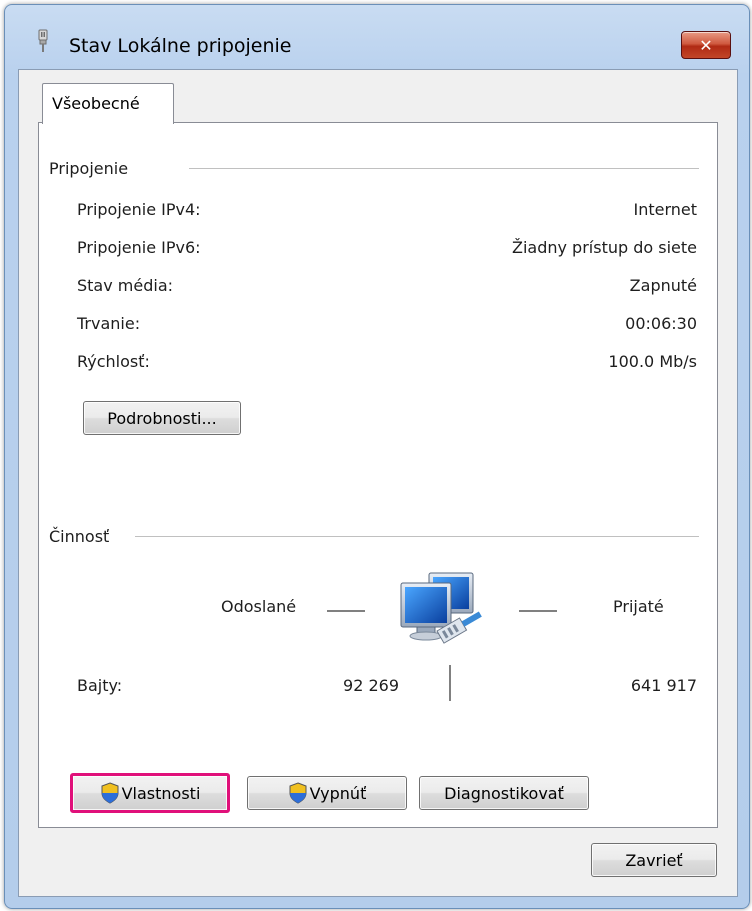  I want to click on properties-button: Vlastnosti, so click(150, 793).